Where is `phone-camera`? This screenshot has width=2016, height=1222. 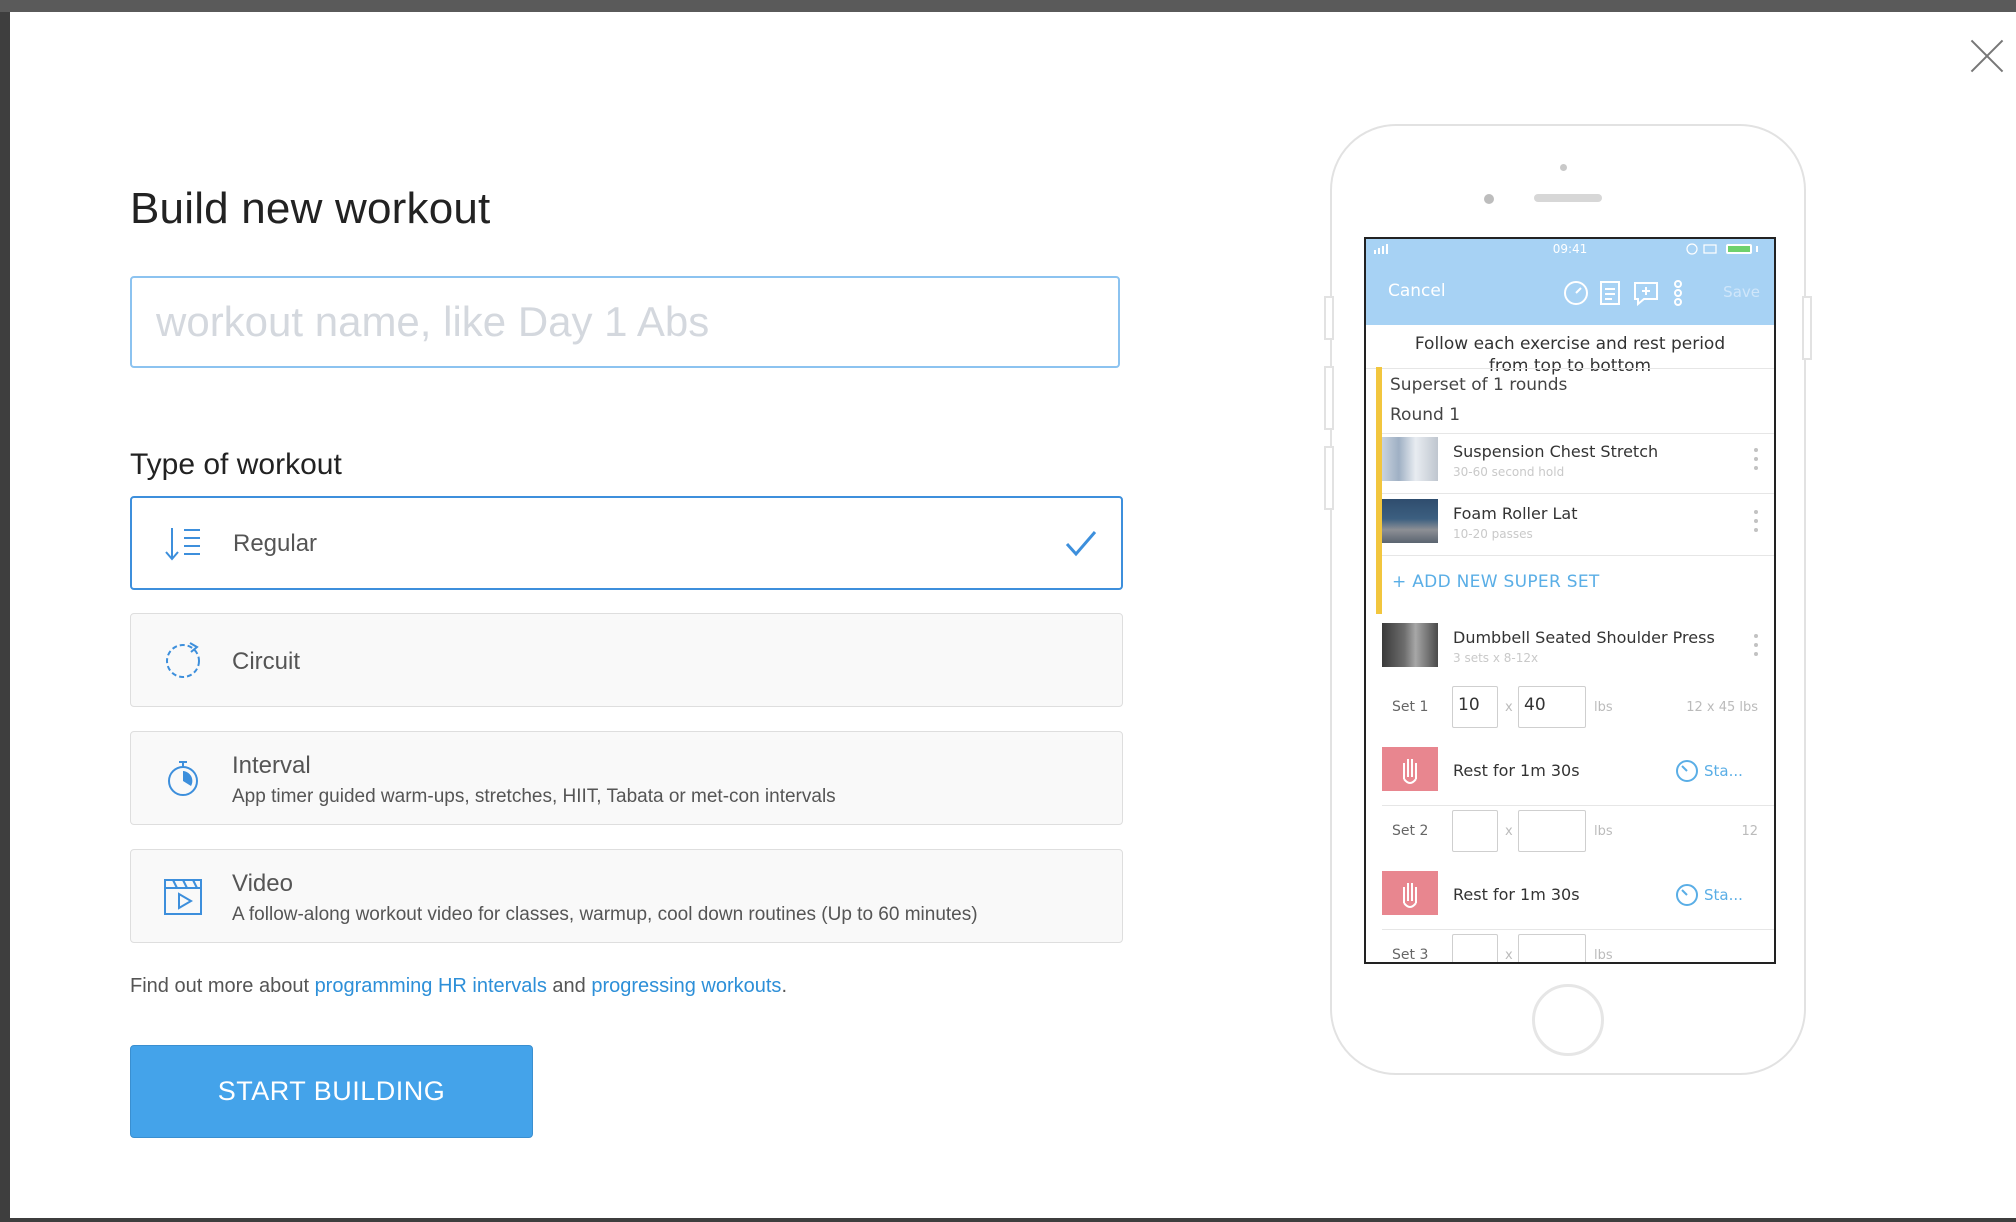
phone-camera is located at coordinates (1489, 199).